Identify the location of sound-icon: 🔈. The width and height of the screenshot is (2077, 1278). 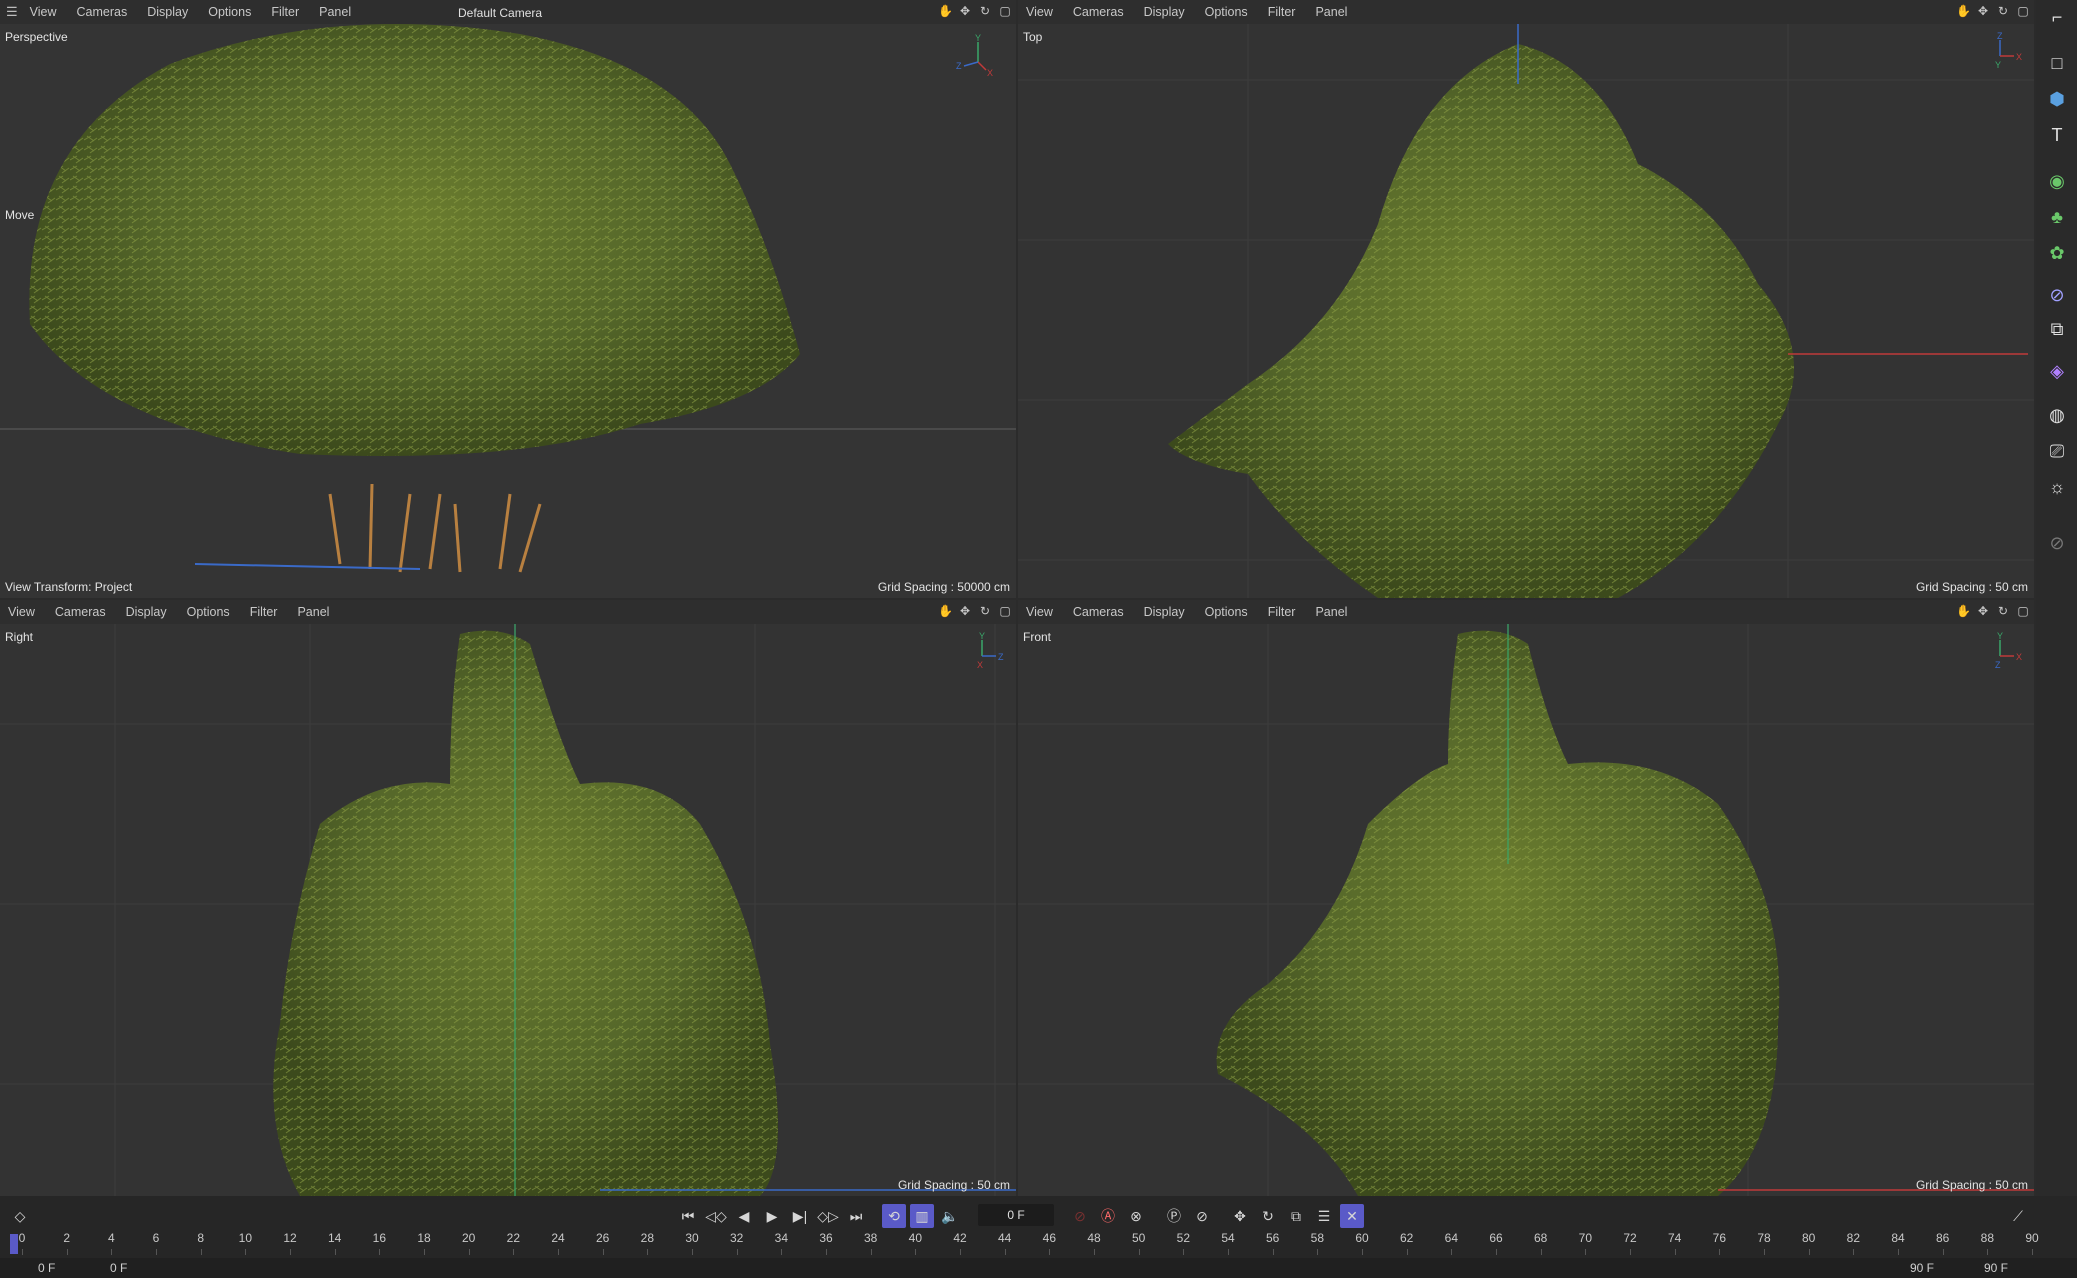
(950, 1216).